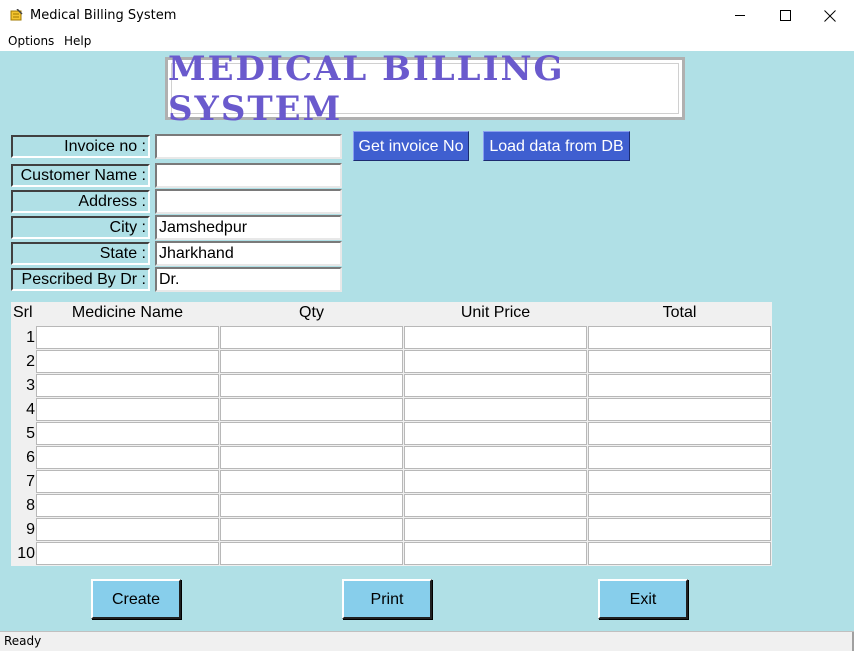 The height and width of the screenshot is (651, 854). Describe the element at coordinates (427, 15) in the screenshot. I see `title-bar: Medical Billing System` at that location.